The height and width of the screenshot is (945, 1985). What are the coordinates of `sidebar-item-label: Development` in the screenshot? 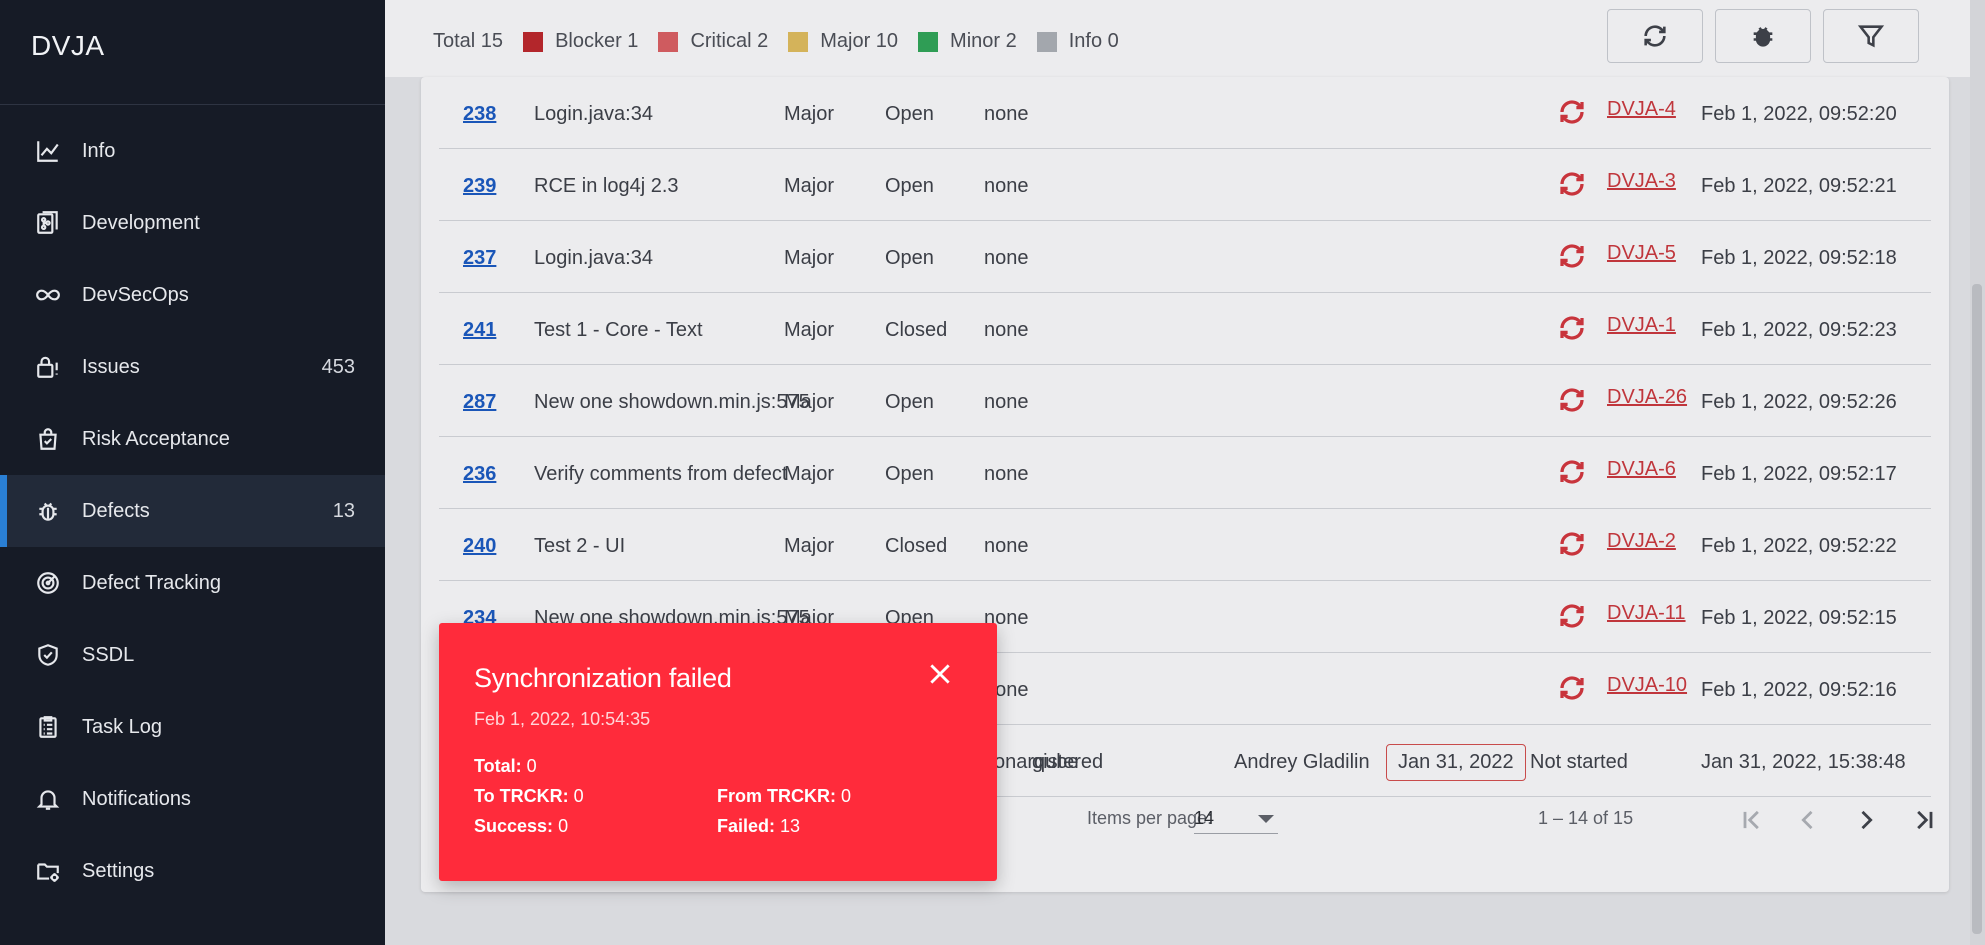 It's located at (141, 222).